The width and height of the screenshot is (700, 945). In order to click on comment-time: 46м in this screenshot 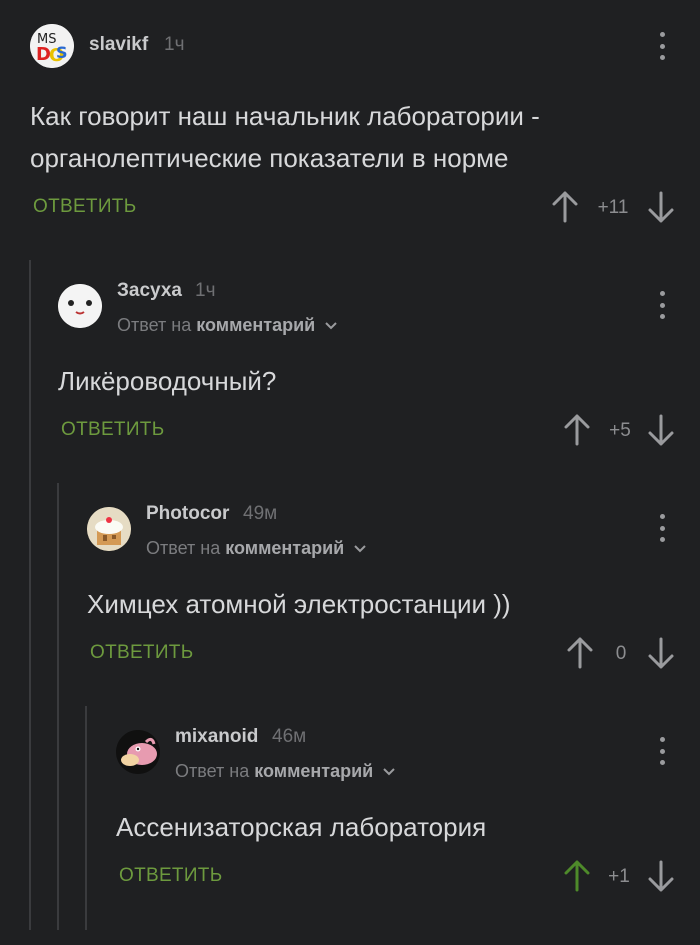, I will do `click(289, 736)`.